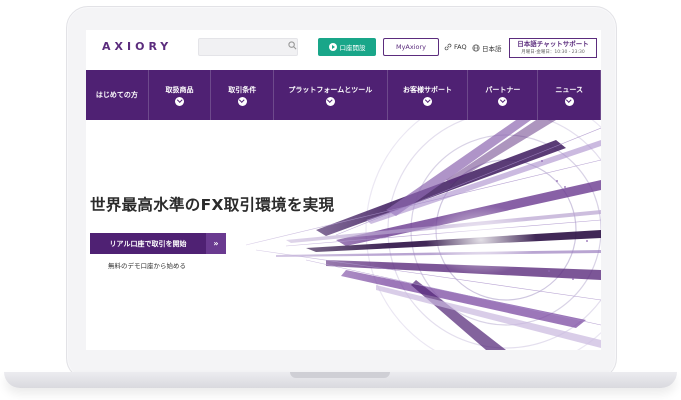 This screenshot has height=400, width=681. What do you see at coordinates (216, 243) in the screenshot?
I see `double-chevron-right-icon: »` at bounding box center [216, 243].